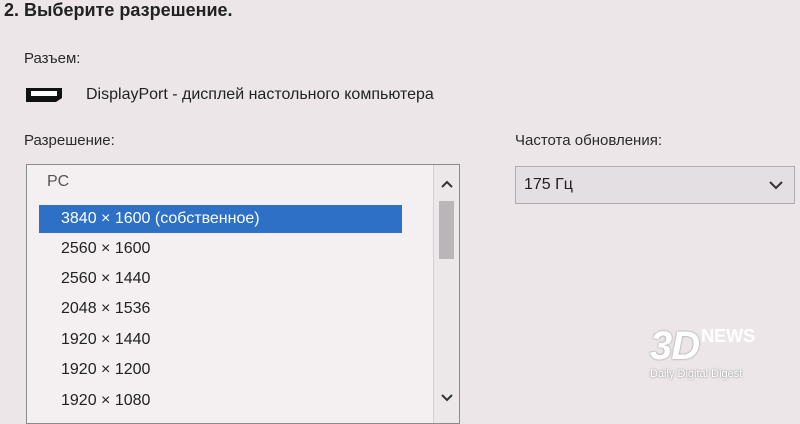 The width and height of the screenshot is (800, 424). I want to click on watermark-logo: 3D NEWS Daily Digital Digest, so click(721, 361).